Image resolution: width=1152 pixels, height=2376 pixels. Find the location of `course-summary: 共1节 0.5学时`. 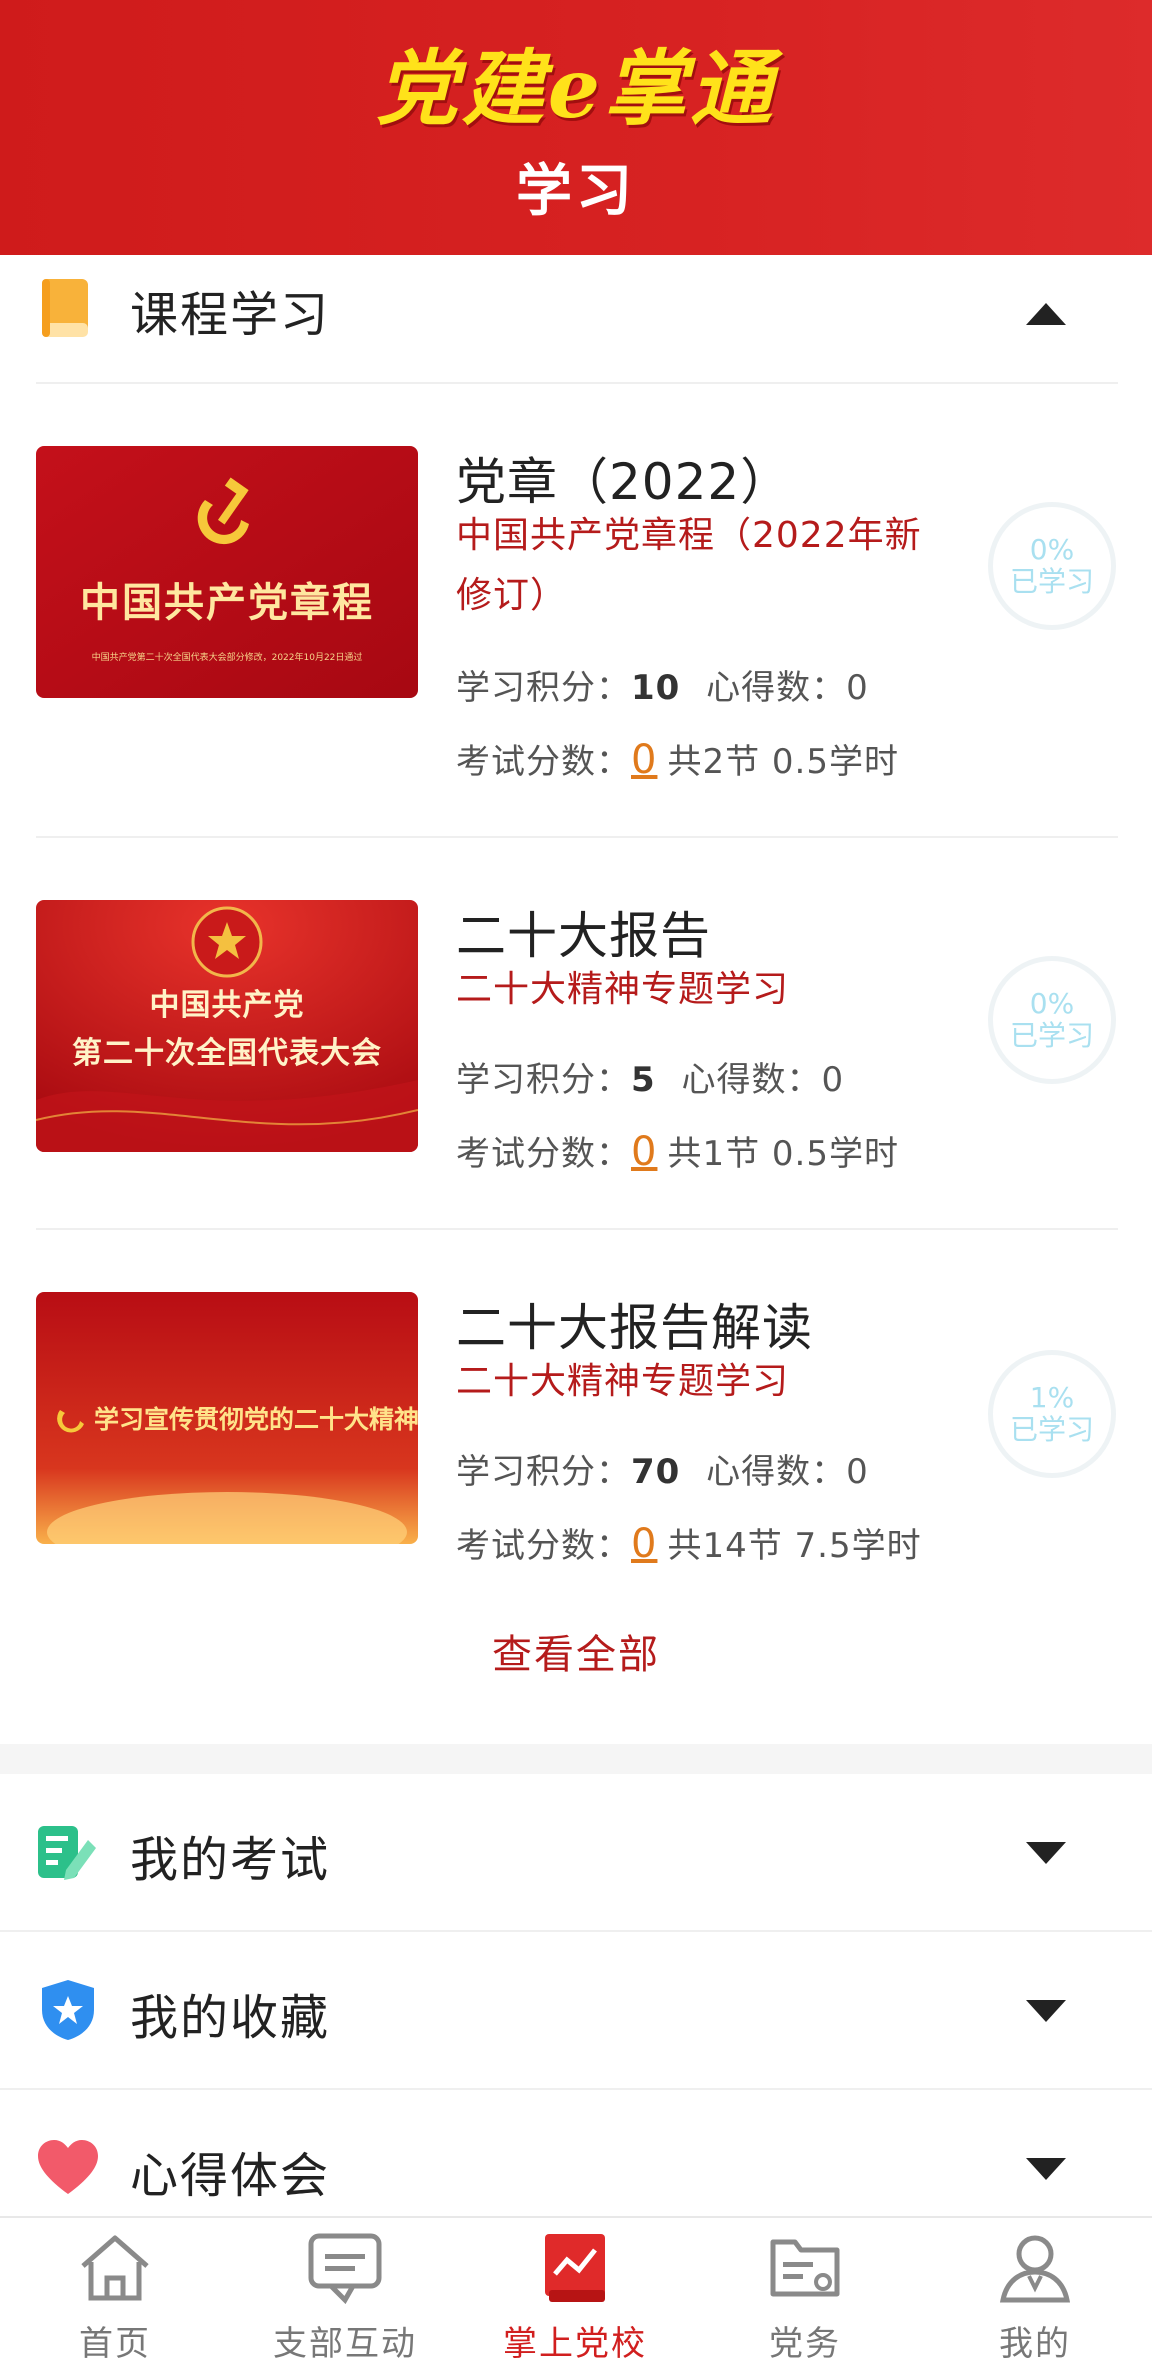

course-summary: 共1节 0.5学时 is located at coordinates (783, 1154).